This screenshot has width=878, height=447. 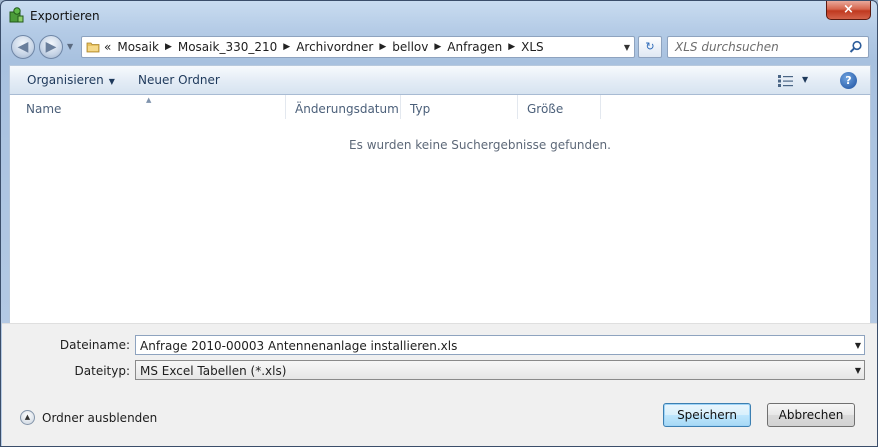 What do you see at coordinates (65, 80) in the screenshot?
I see `organize-label: Organisieren` at bounding box center [65, 80].